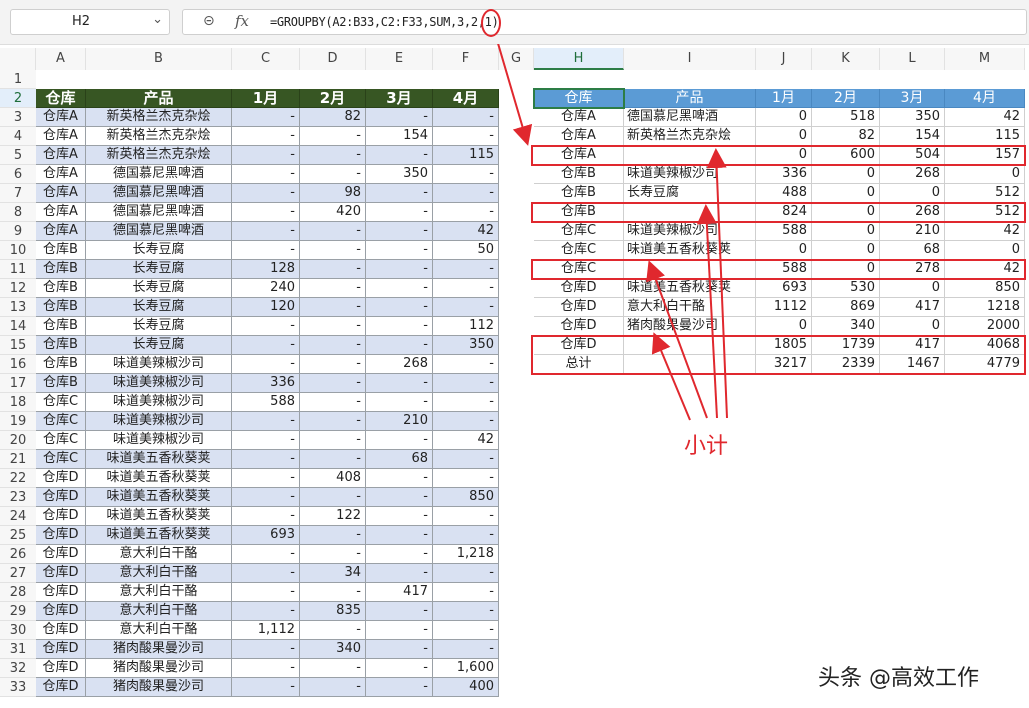 The width and height of the screenshot is (1029, 708). Describe the element at coordinates (707, 311) in the screenshot. I see `arrow-to-subtotal-b` at that location.